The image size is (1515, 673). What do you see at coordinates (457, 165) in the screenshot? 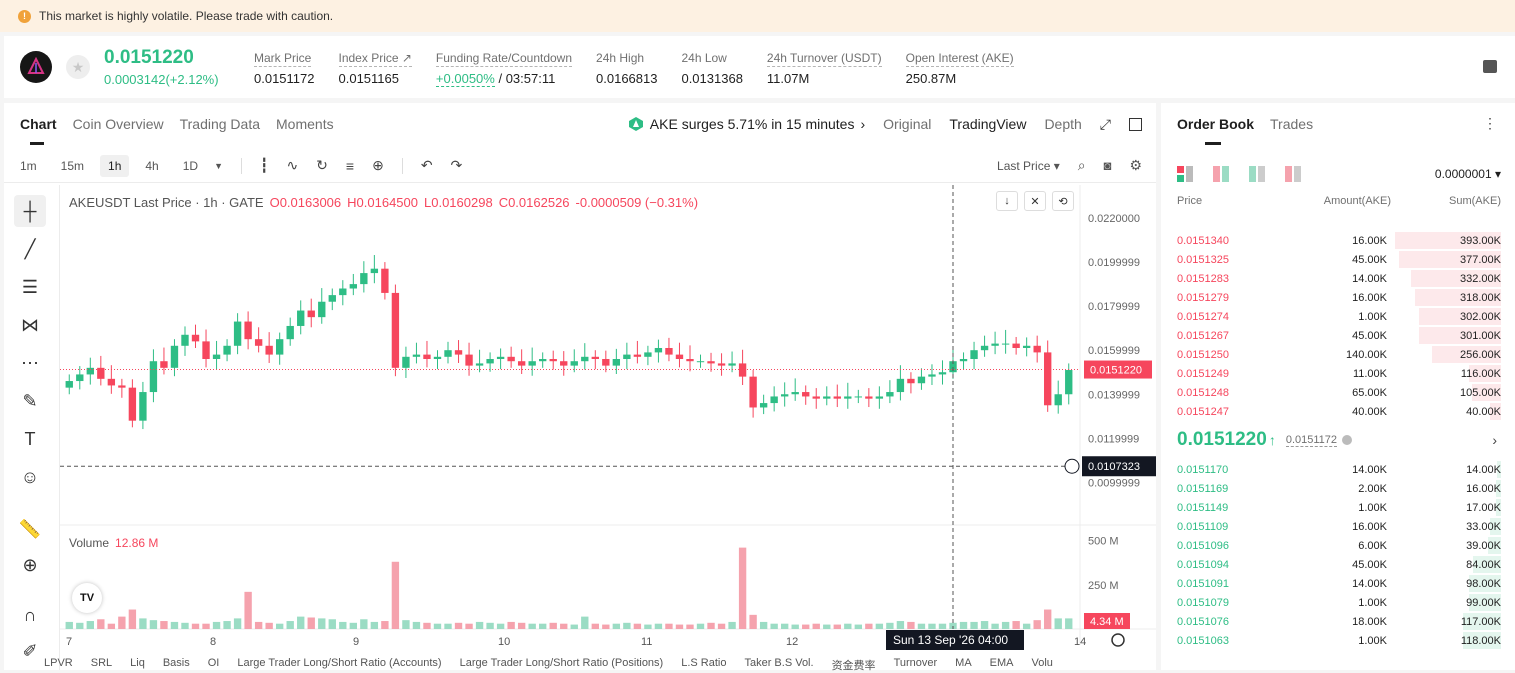
I see `redo-icon: ↷` at bounding box center [457, 165].